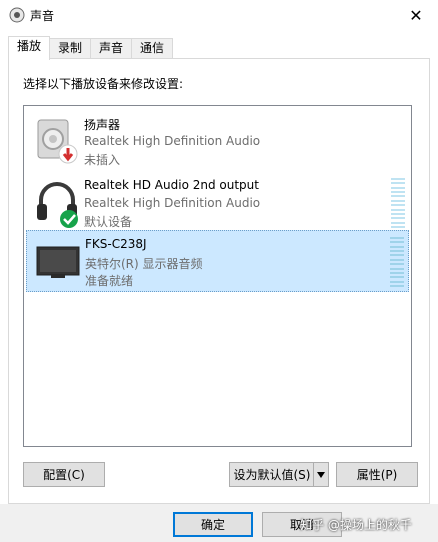 The width and height of the screenshot is (438, 542). I want to click on device-name: FKS-C238J, so click(116, 244).